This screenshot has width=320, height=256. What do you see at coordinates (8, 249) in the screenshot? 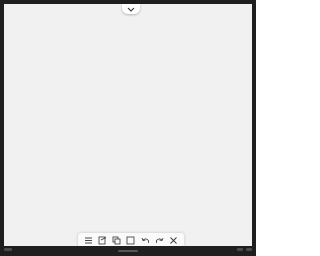
I see `bezel-indicator-left` at bounding box center [8, 249].